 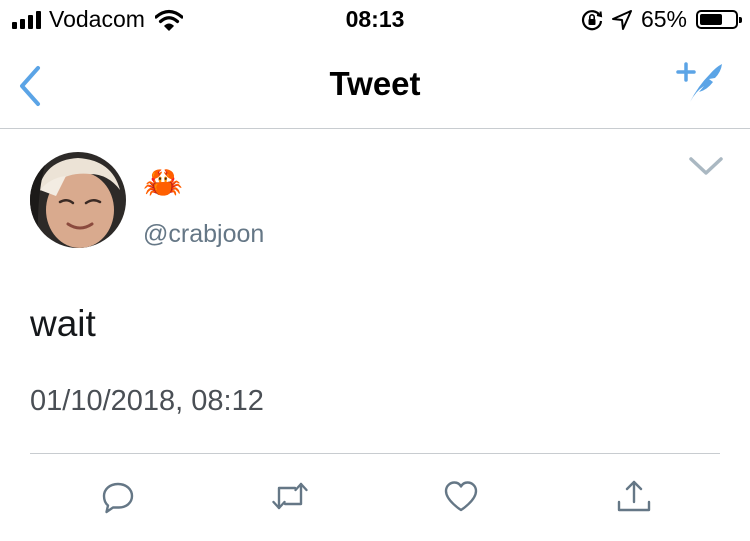 I want to click on like-icon, so click(x=461, y=496).